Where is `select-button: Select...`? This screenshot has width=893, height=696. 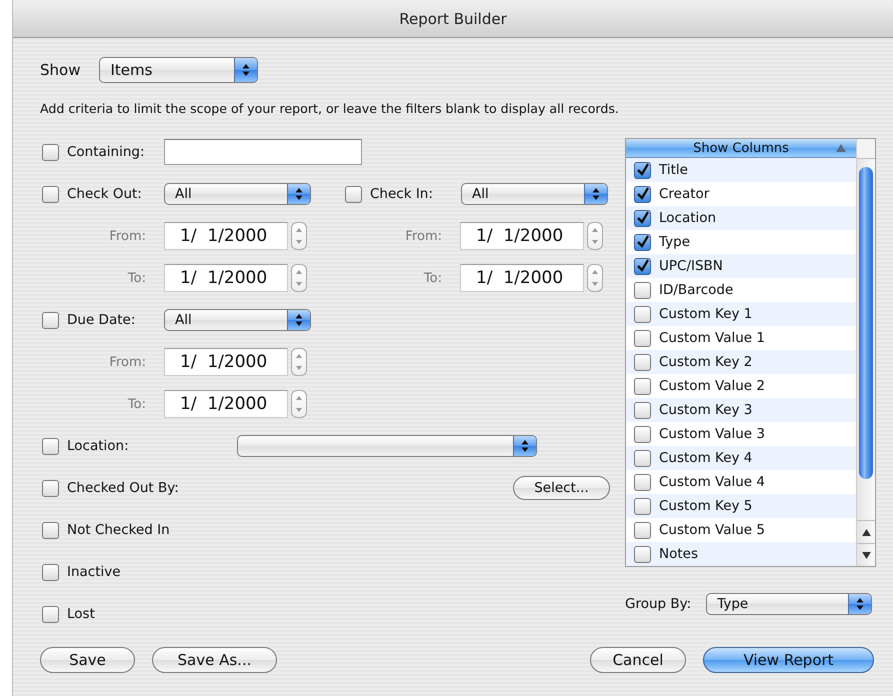
select-button: Select... is located at coordinates (561, 488).